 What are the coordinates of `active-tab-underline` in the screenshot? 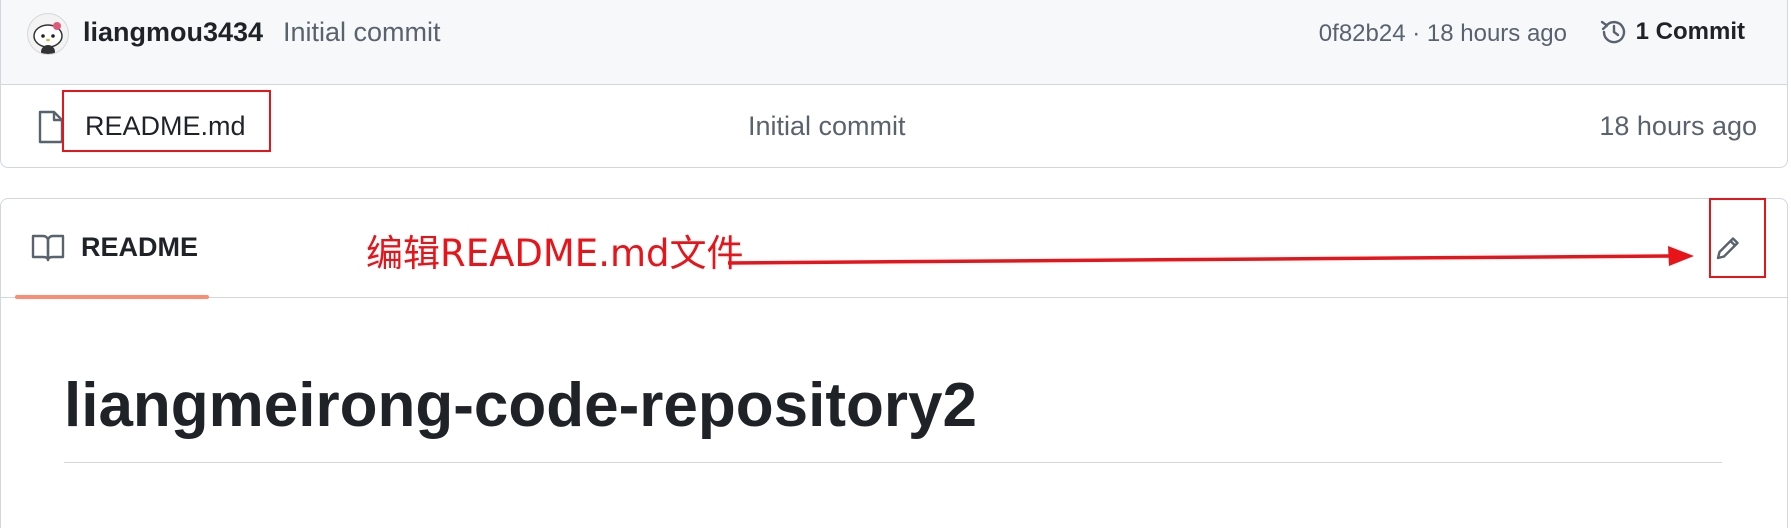 It's located at (112, 297).